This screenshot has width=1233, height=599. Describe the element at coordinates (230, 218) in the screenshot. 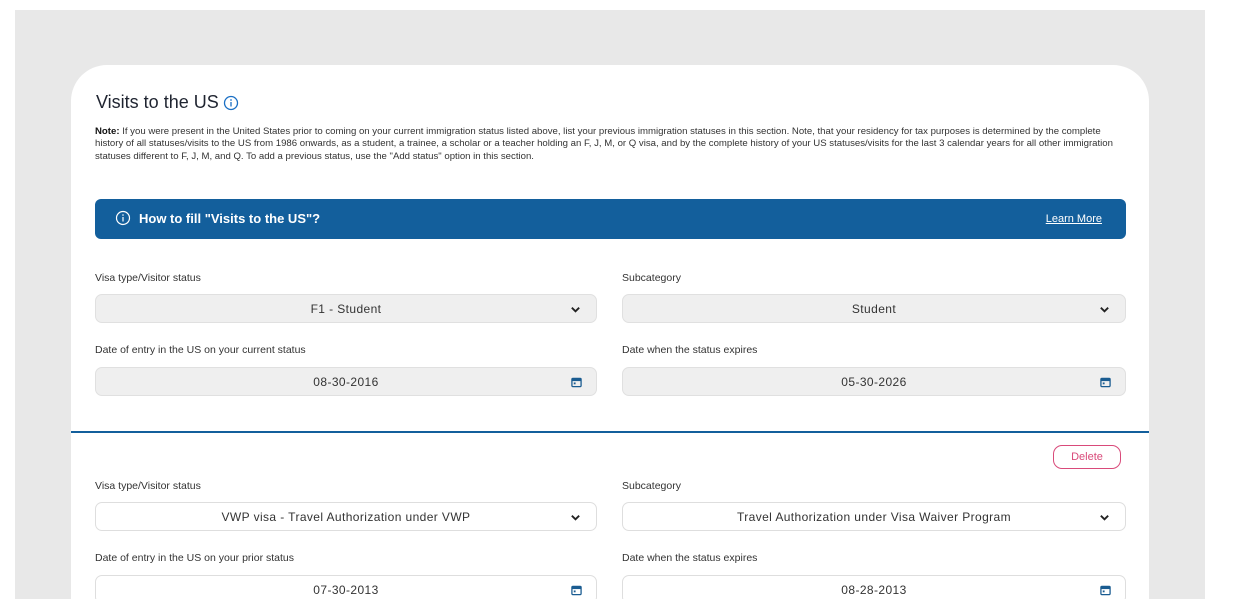

I see `banner-title: How to fill "Visits to the US"?` at that location.